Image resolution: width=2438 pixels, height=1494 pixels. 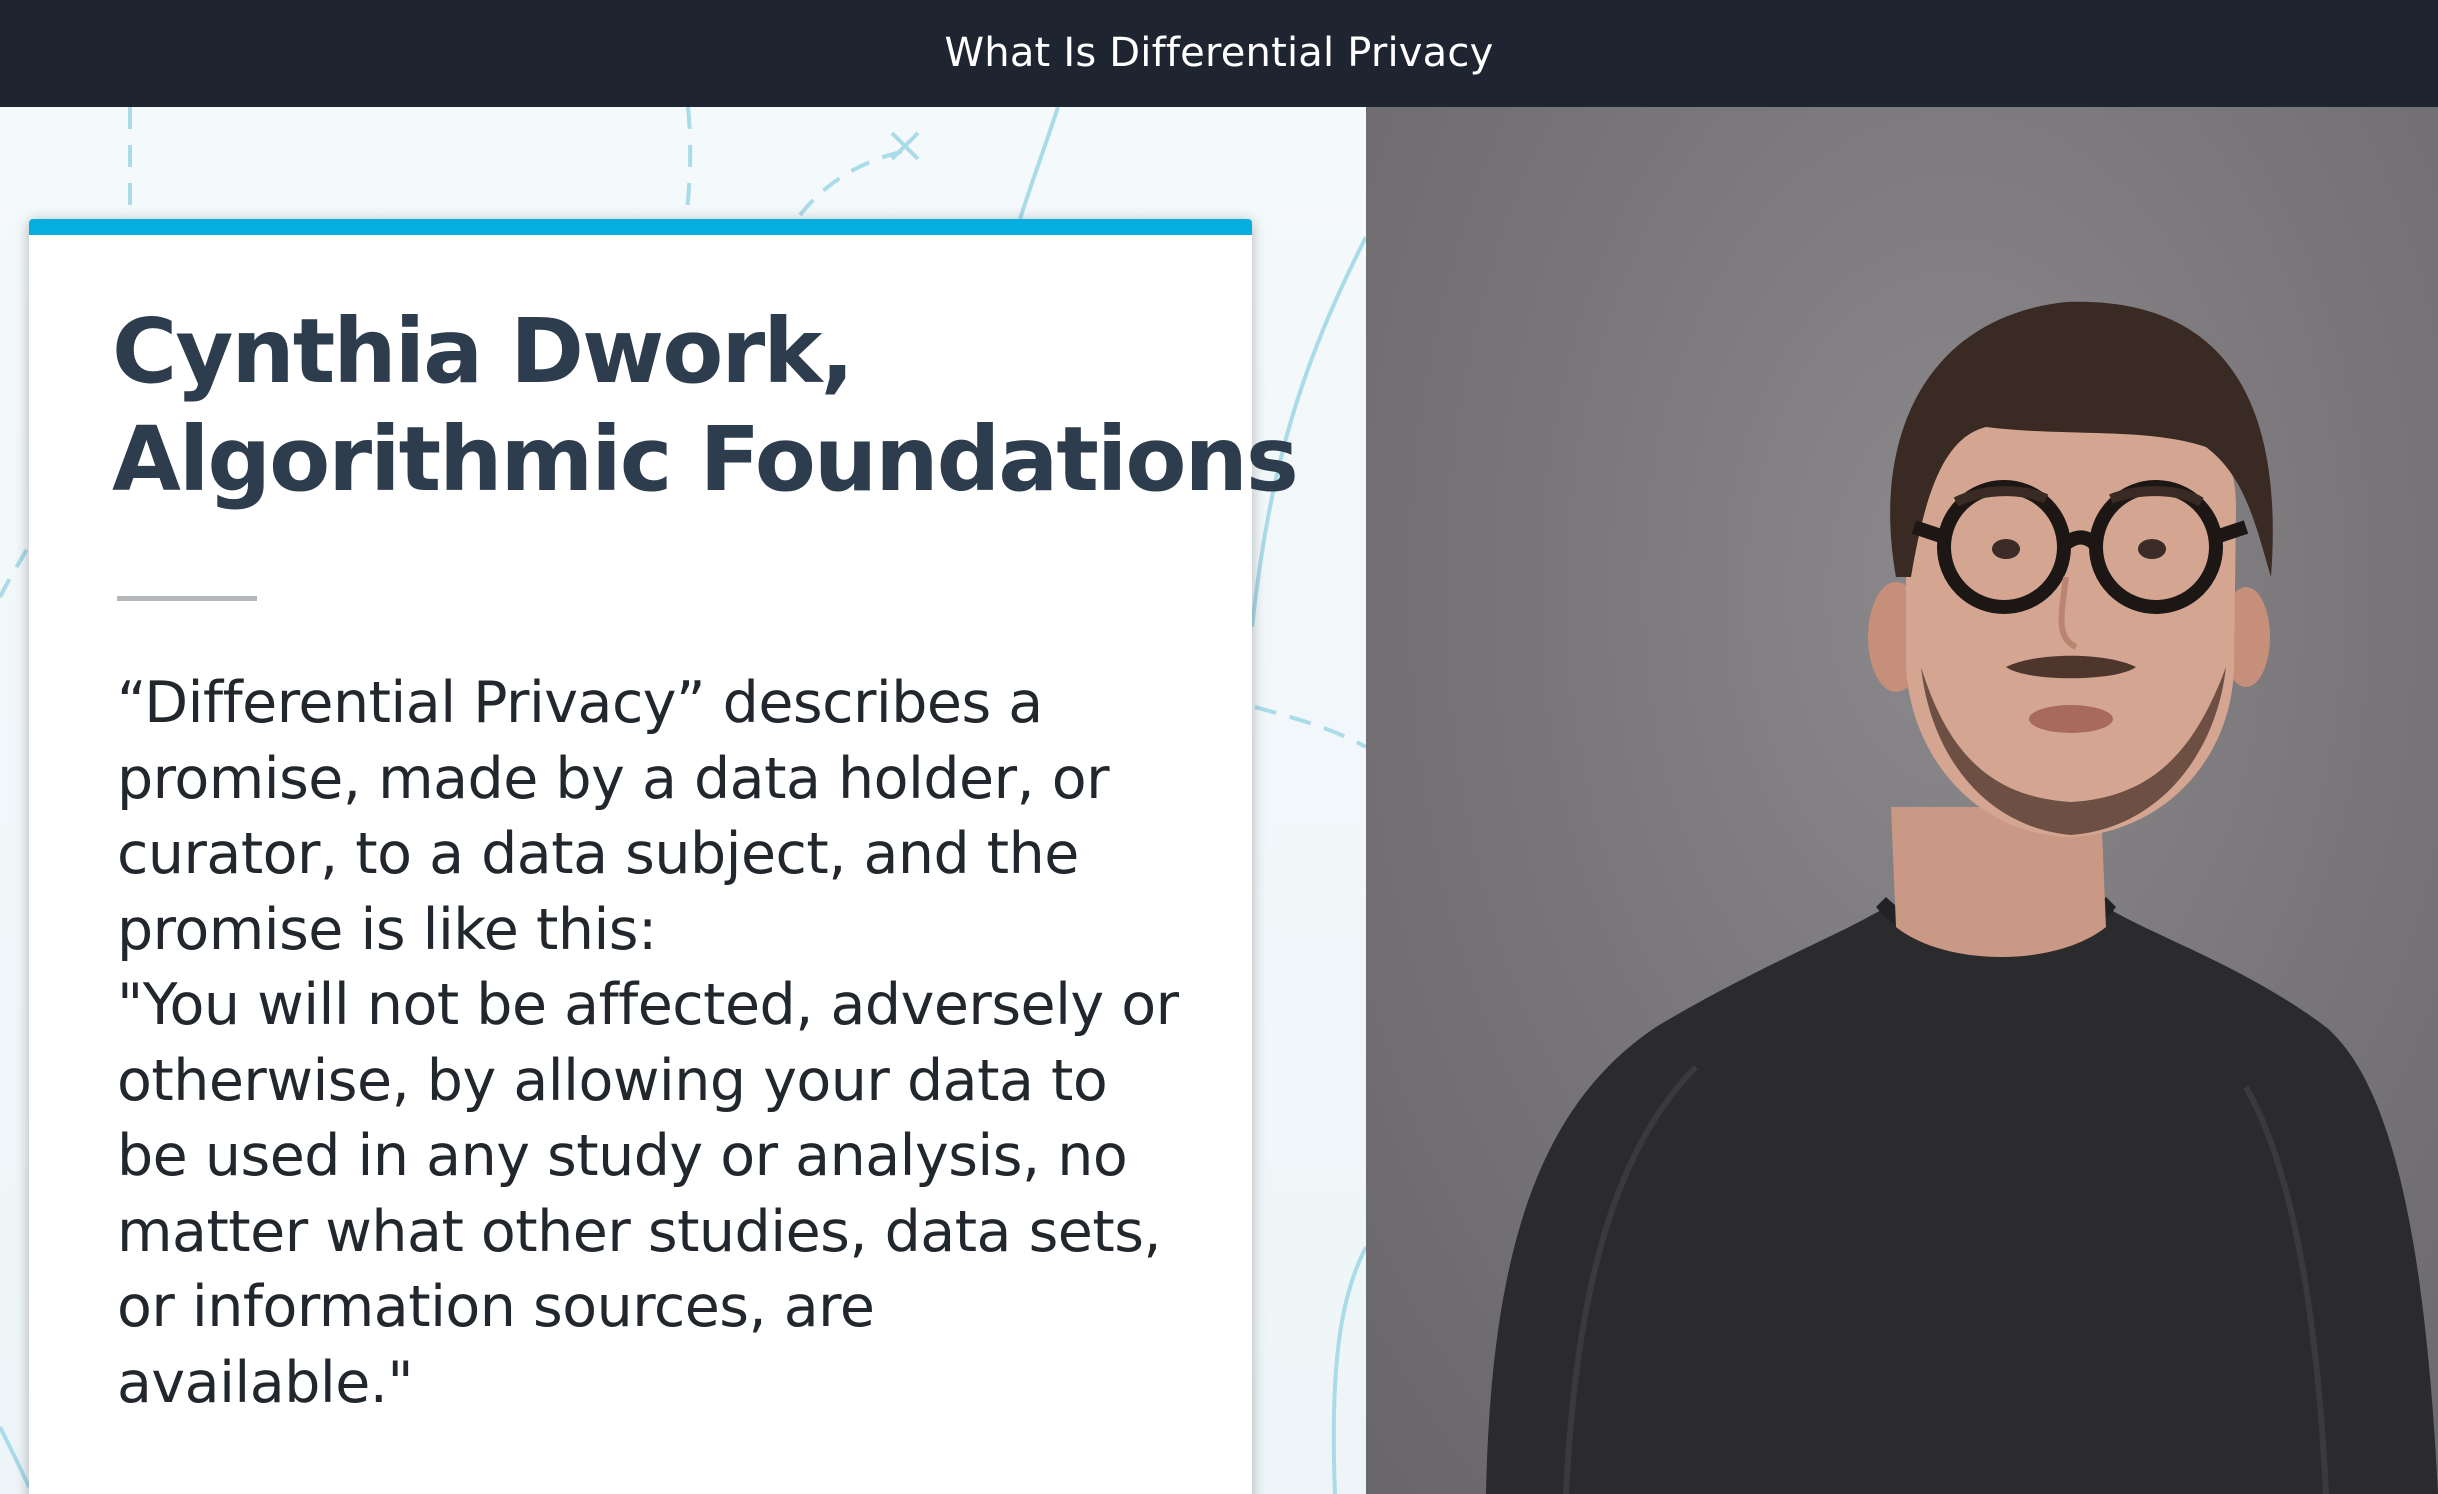 I want to click on title-divider, so click(x=187, y=598).